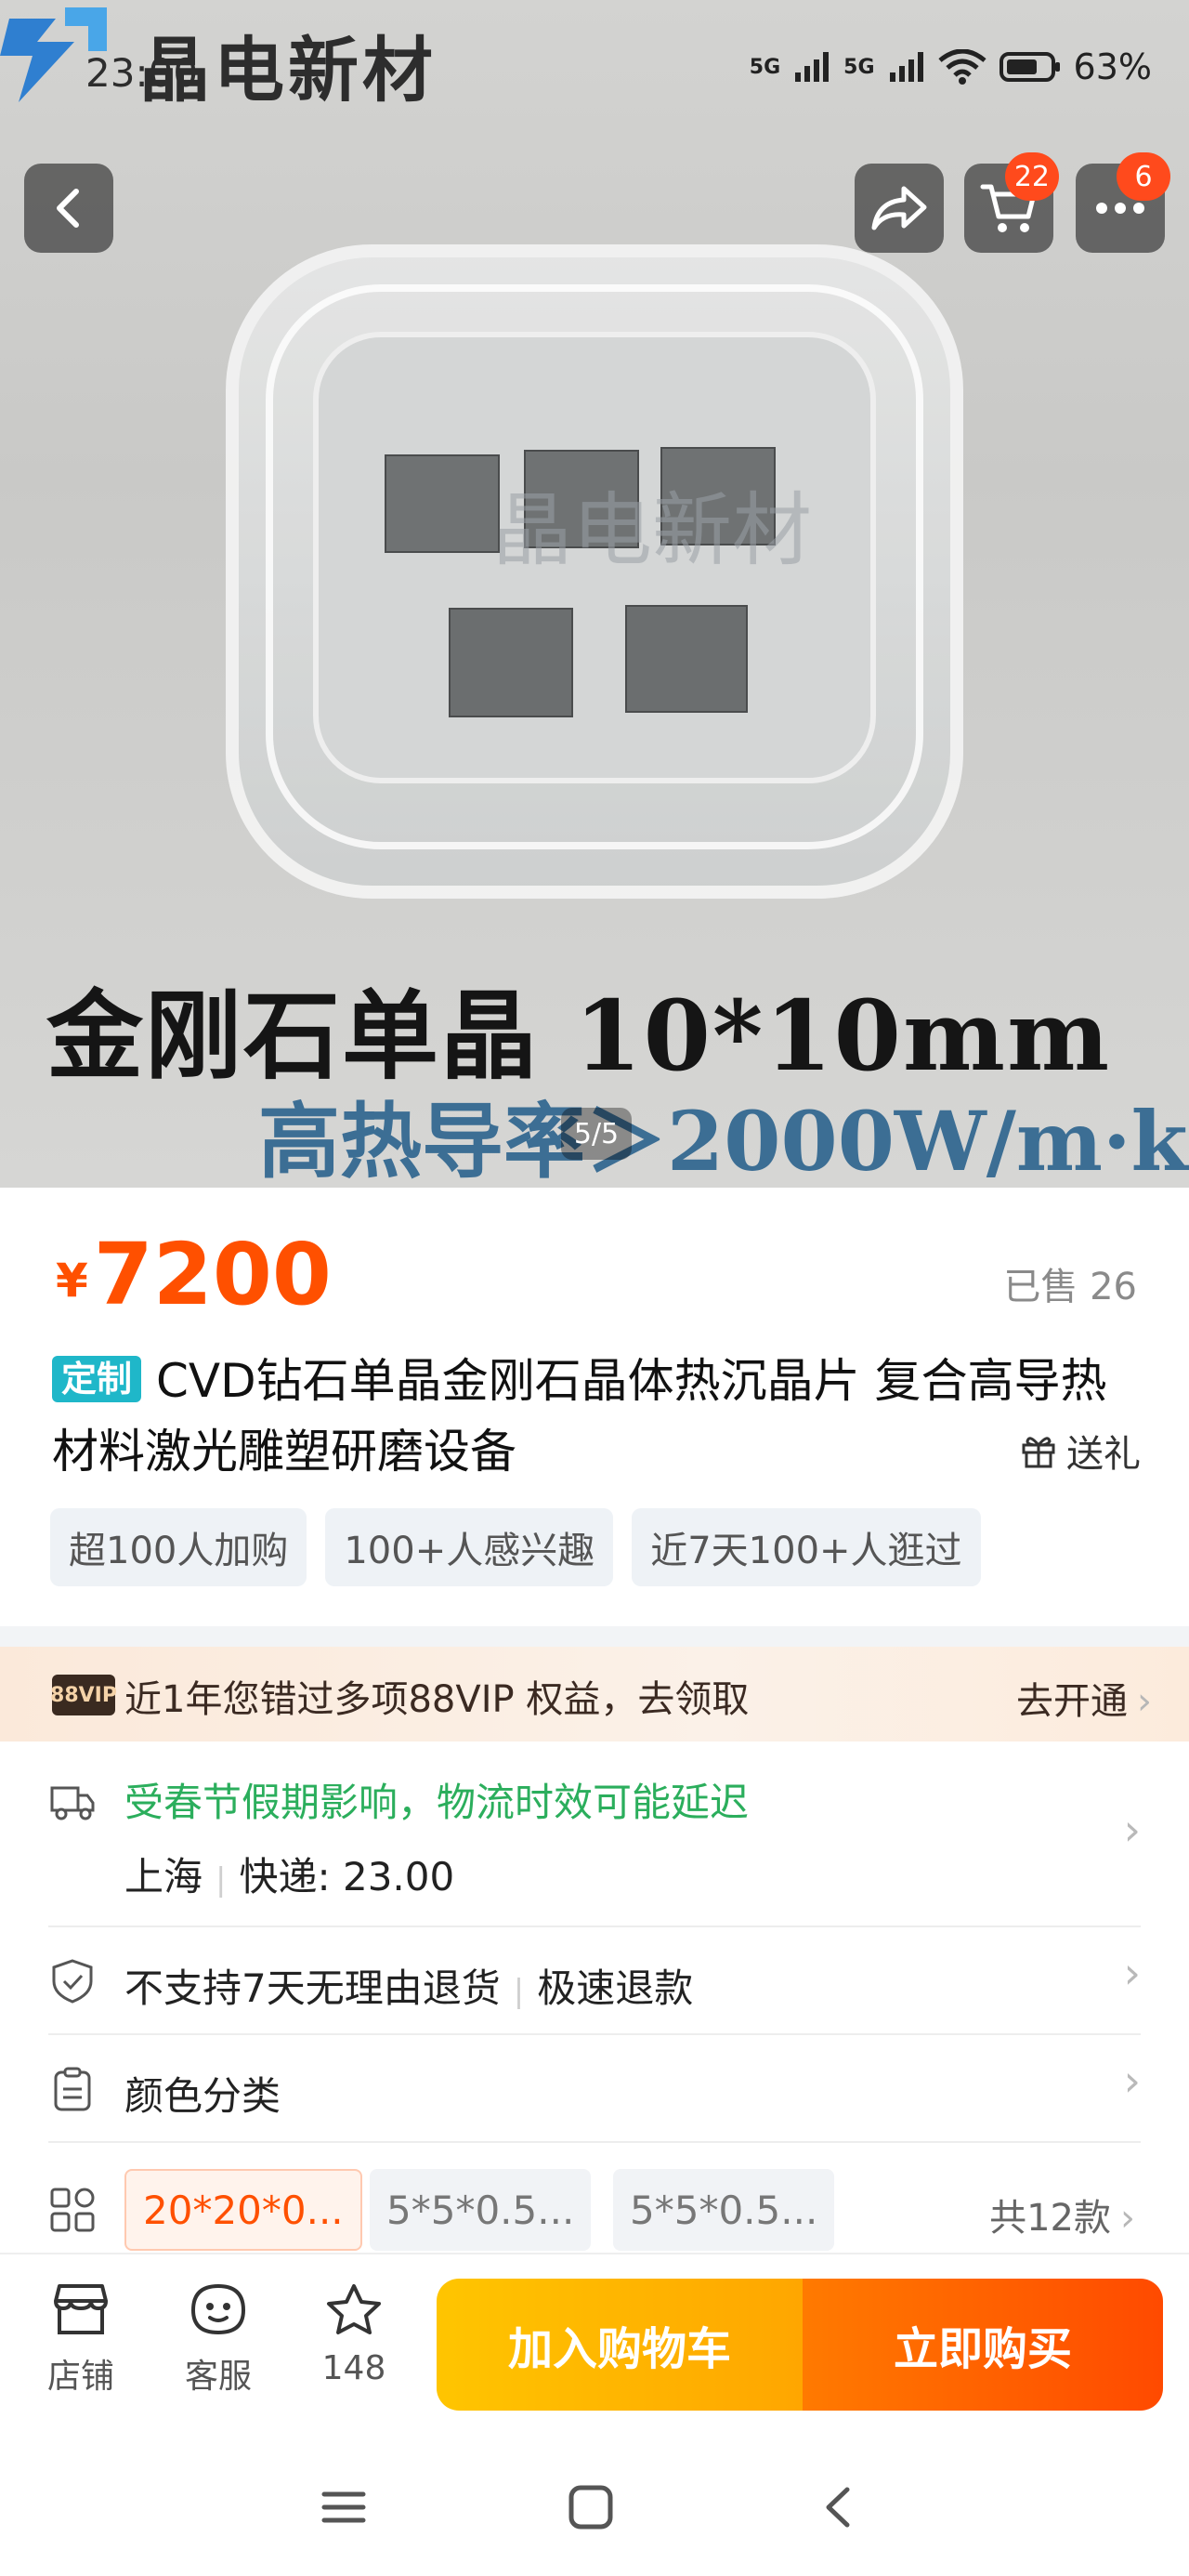 The image size is (1189, 2576). What do you see at coordinates (1038, 1452) in the screenshot?
I see `gift-icon` at bounding box center [1038, 1452].